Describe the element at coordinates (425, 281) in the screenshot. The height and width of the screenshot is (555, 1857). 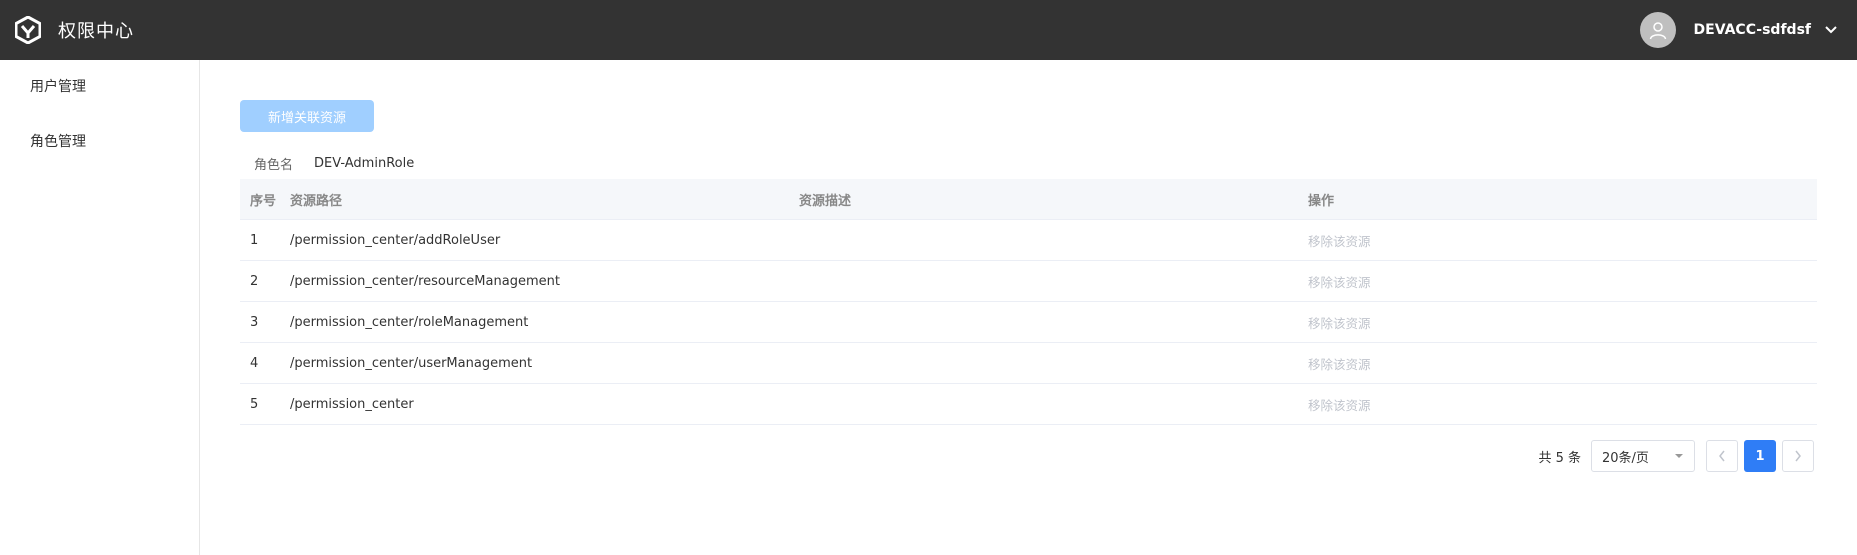
I see `row-path: /permission_center/resourceManagement` at that location.